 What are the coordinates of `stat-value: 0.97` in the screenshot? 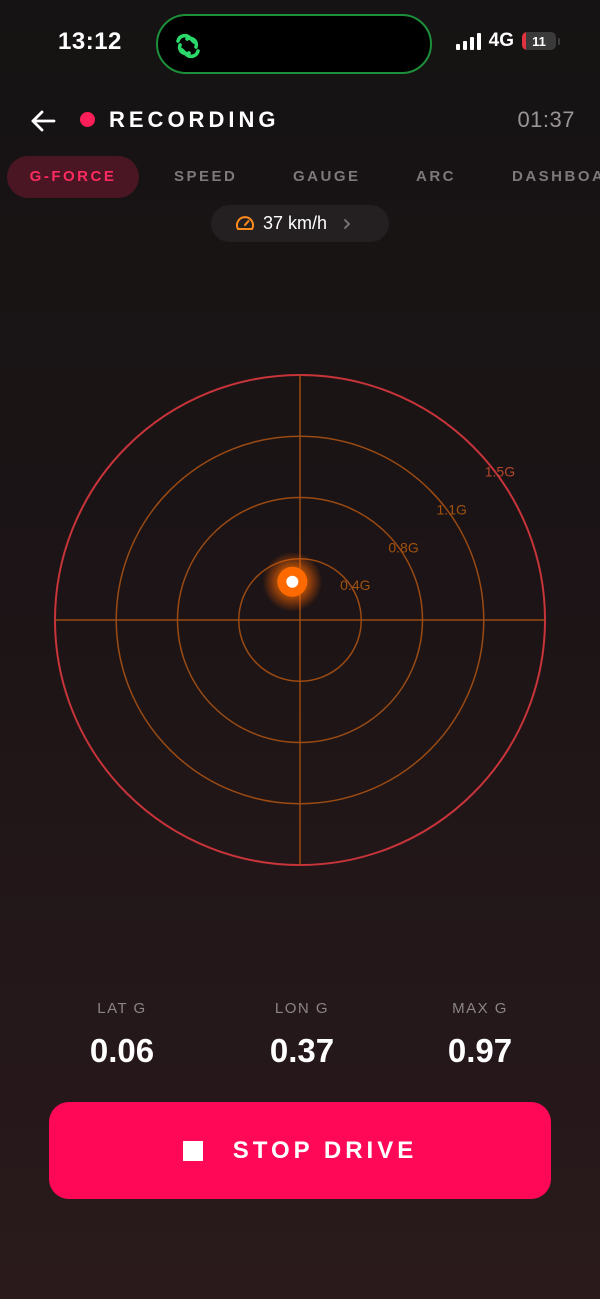 It's located at (480, 1050).